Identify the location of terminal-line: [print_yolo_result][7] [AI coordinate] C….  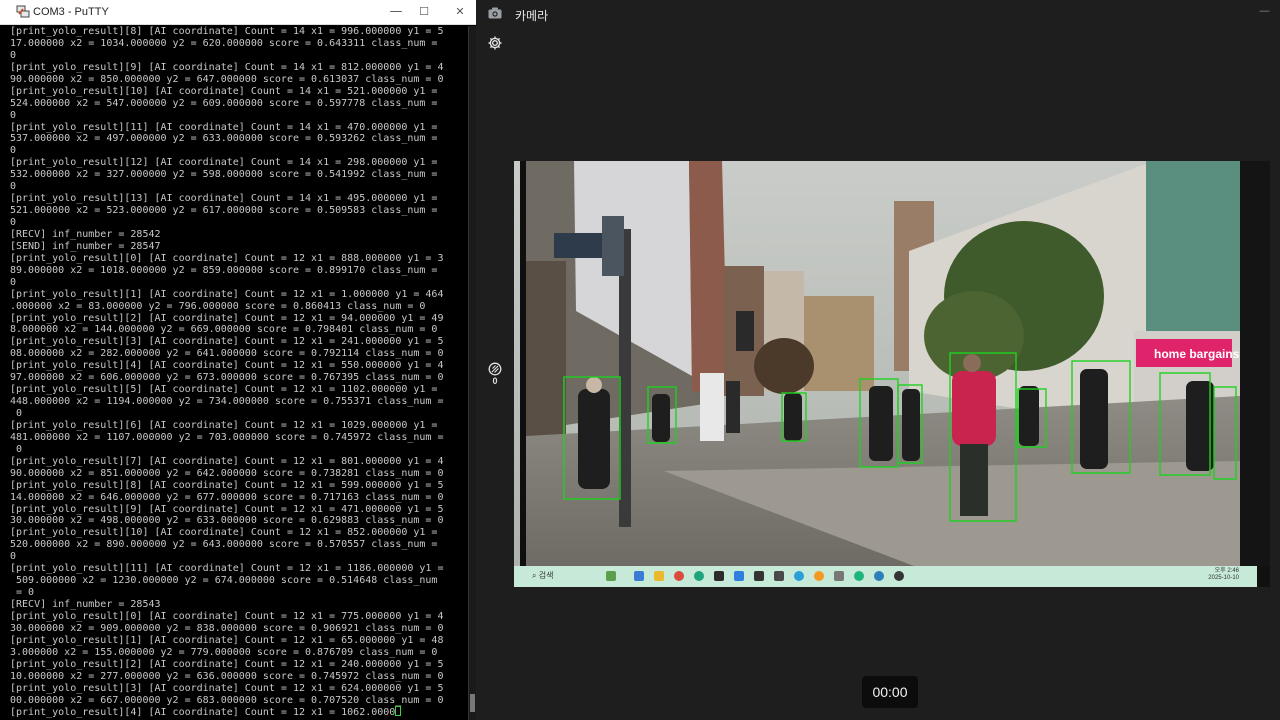
(227, 461).